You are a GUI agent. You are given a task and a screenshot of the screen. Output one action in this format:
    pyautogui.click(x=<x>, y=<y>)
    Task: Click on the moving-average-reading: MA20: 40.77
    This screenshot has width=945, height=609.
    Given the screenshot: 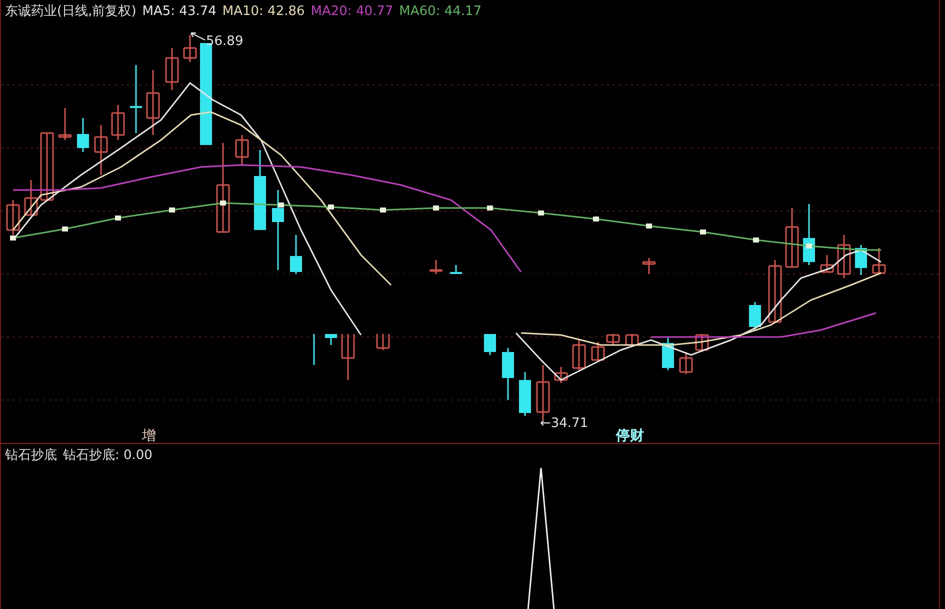 What is the action you would take?
    pyautogui.click(x=352, y=11)
    